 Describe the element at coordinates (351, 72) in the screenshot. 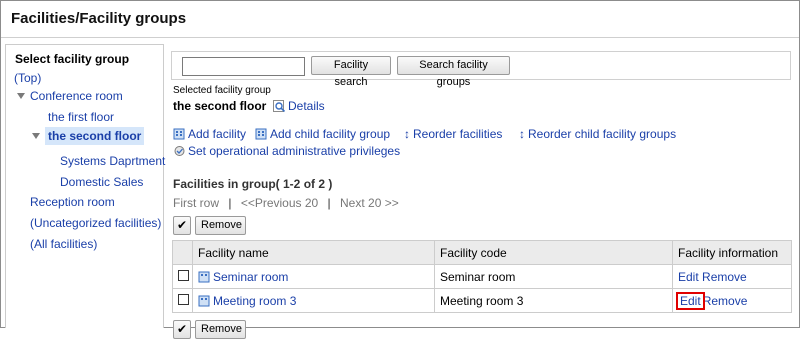

I see `facility-search-button: Facility search` at that location.